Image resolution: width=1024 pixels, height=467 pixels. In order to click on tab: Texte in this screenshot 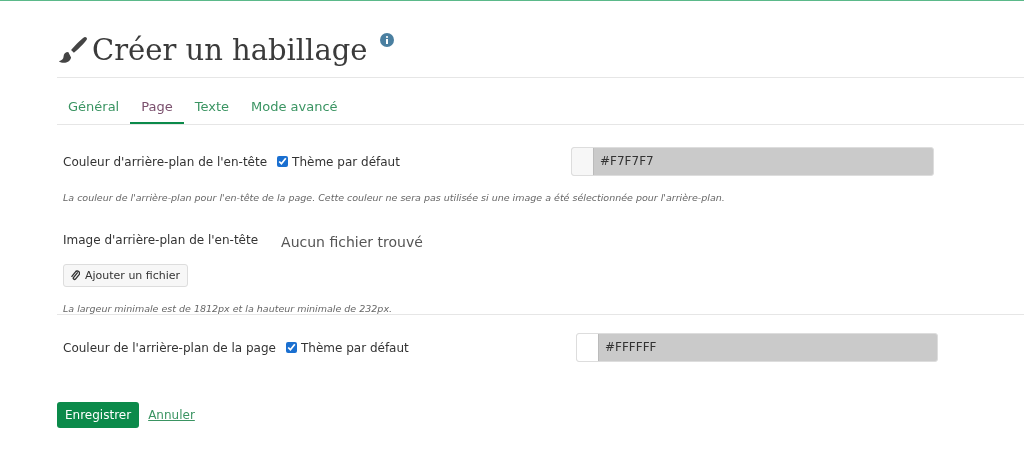, I will do `click(211, 107)`.